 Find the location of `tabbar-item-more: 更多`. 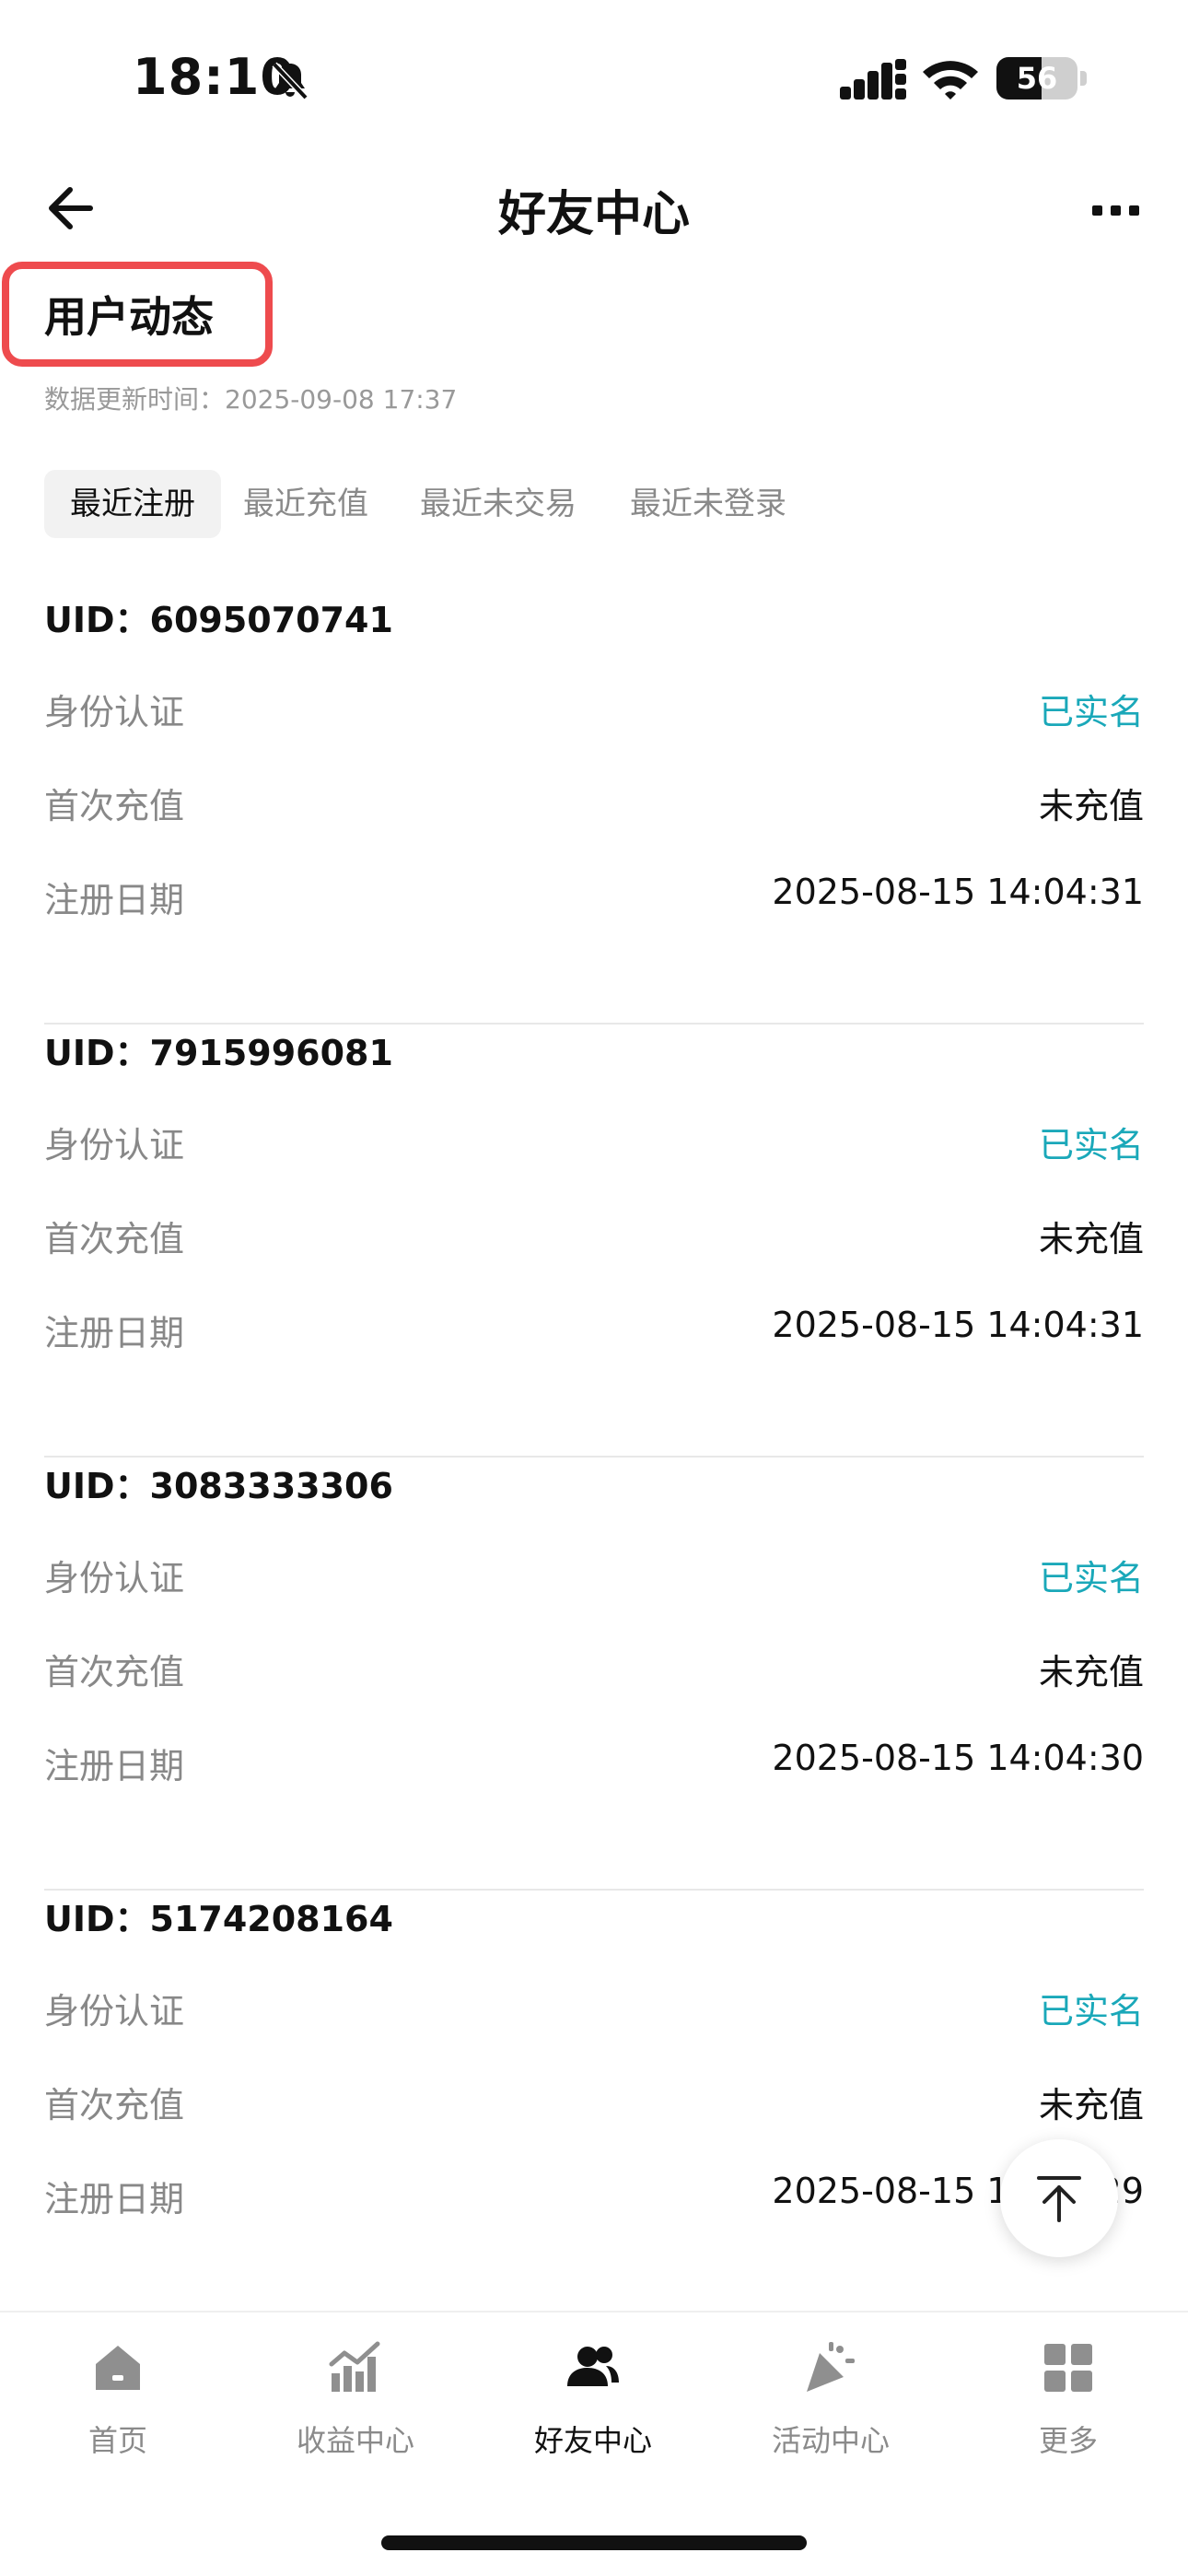

tabbar-item-more: 更多 is located at coordinates (1068, 2409).